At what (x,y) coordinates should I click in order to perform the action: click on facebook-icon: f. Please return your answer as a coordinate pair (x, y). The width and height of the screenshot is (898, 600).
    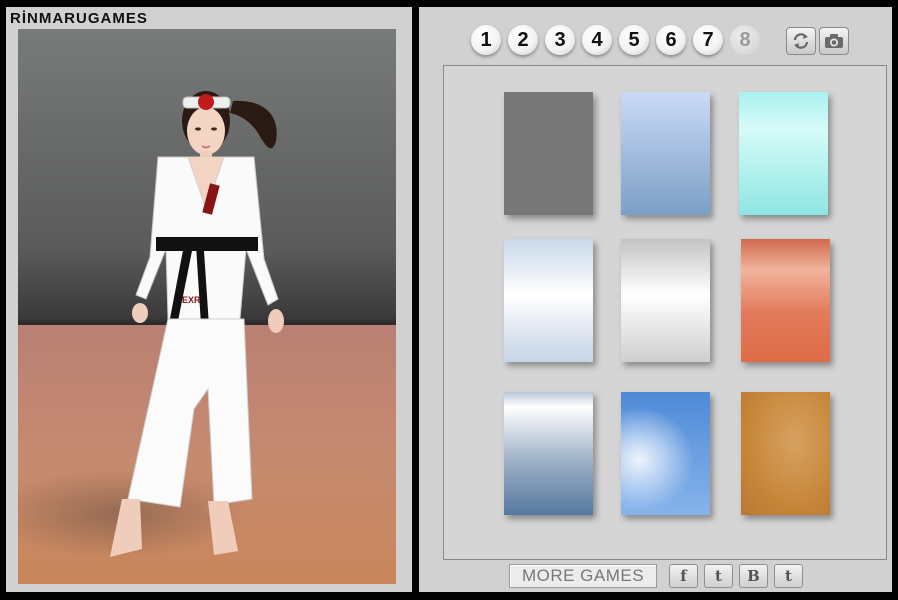
    Looking at the image, I should click on (683, 576).